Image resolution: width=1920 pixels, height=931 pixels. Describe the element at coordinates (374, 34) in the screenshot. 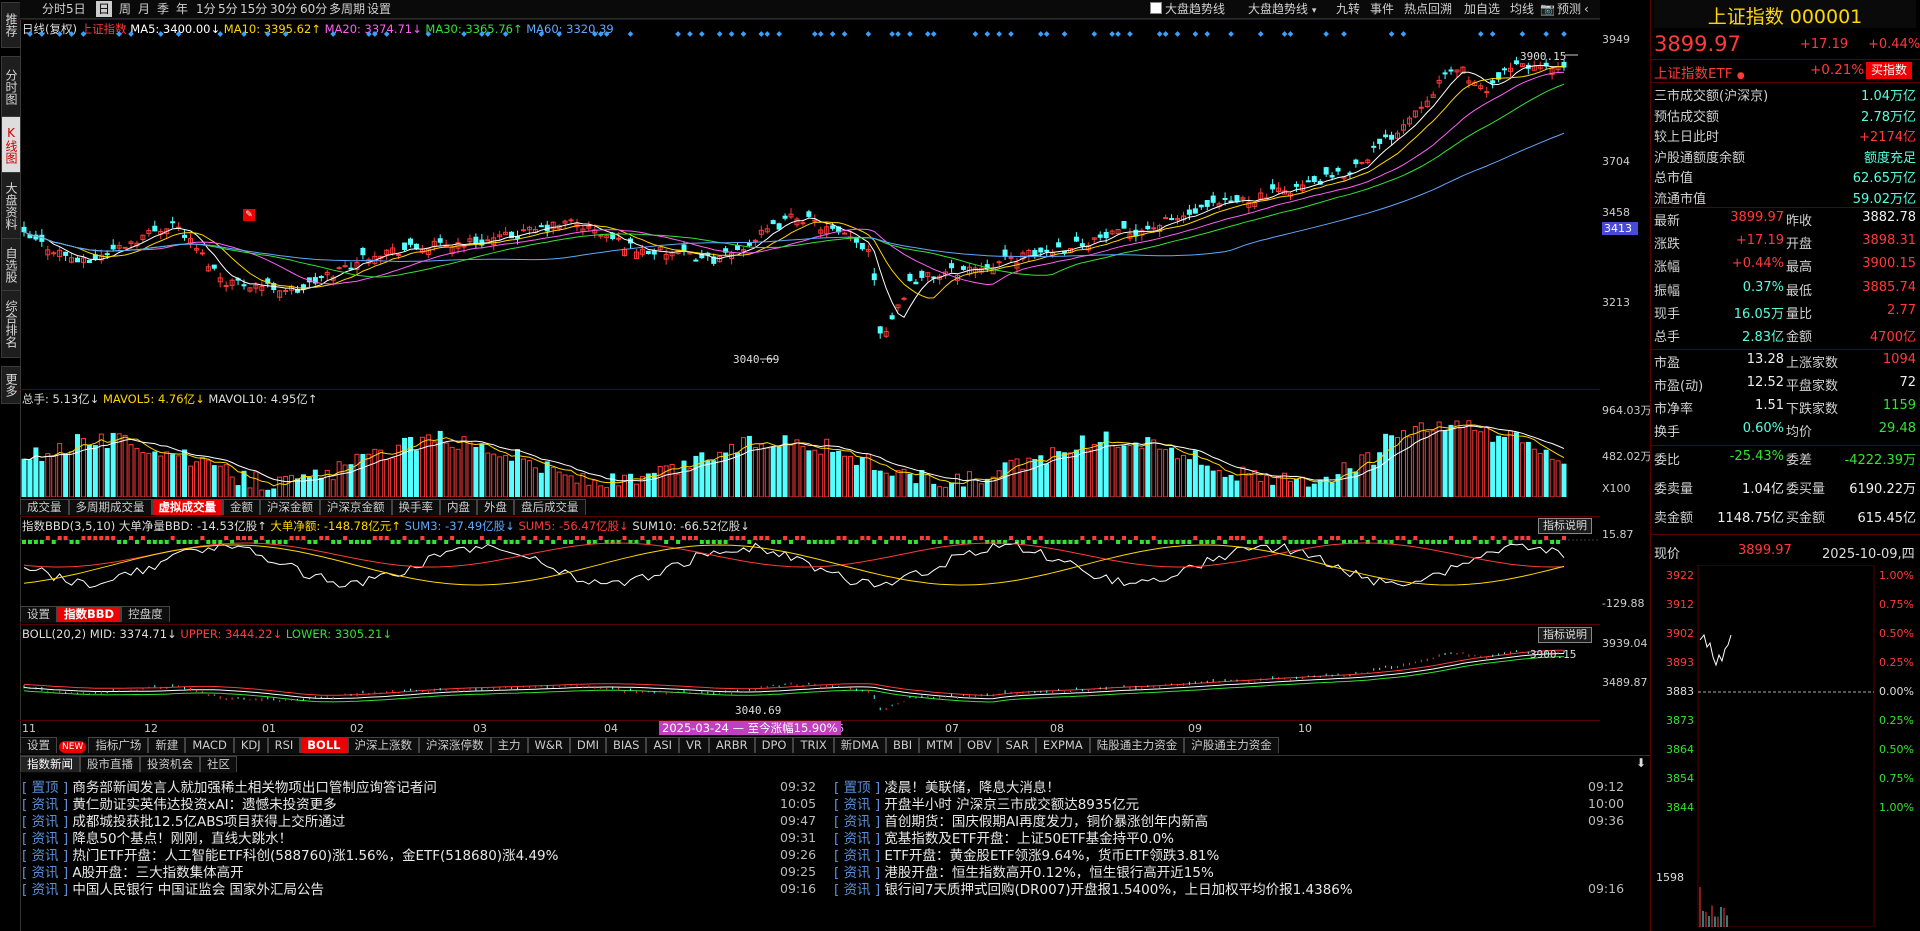

I see `signal-marker` at that location.